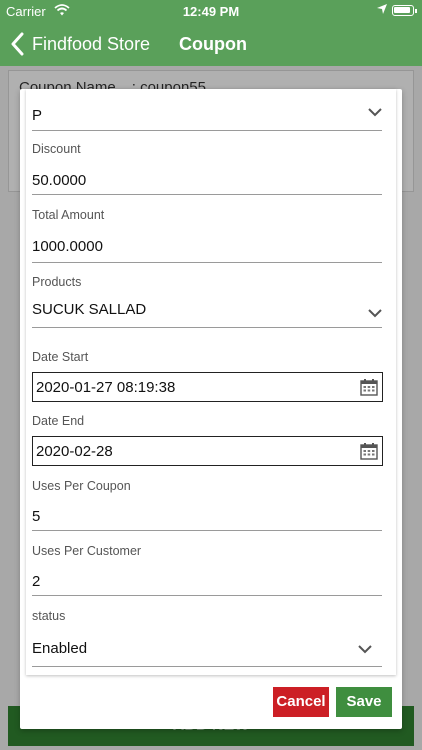 The image size is (422, 750). I want to click on nav-bar: Findfood Store Coupon, so click(211, 44).